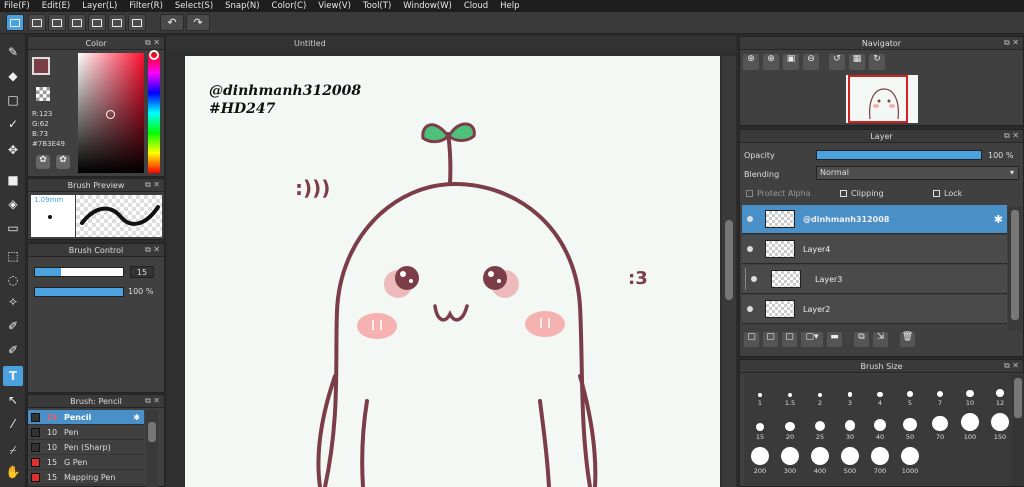 The height and width of the screenshot is (487, 1024). What do you see at coordinates (15, 22) in the screenshot?
I see `cloud-icon` at bounding box center [15, 22].